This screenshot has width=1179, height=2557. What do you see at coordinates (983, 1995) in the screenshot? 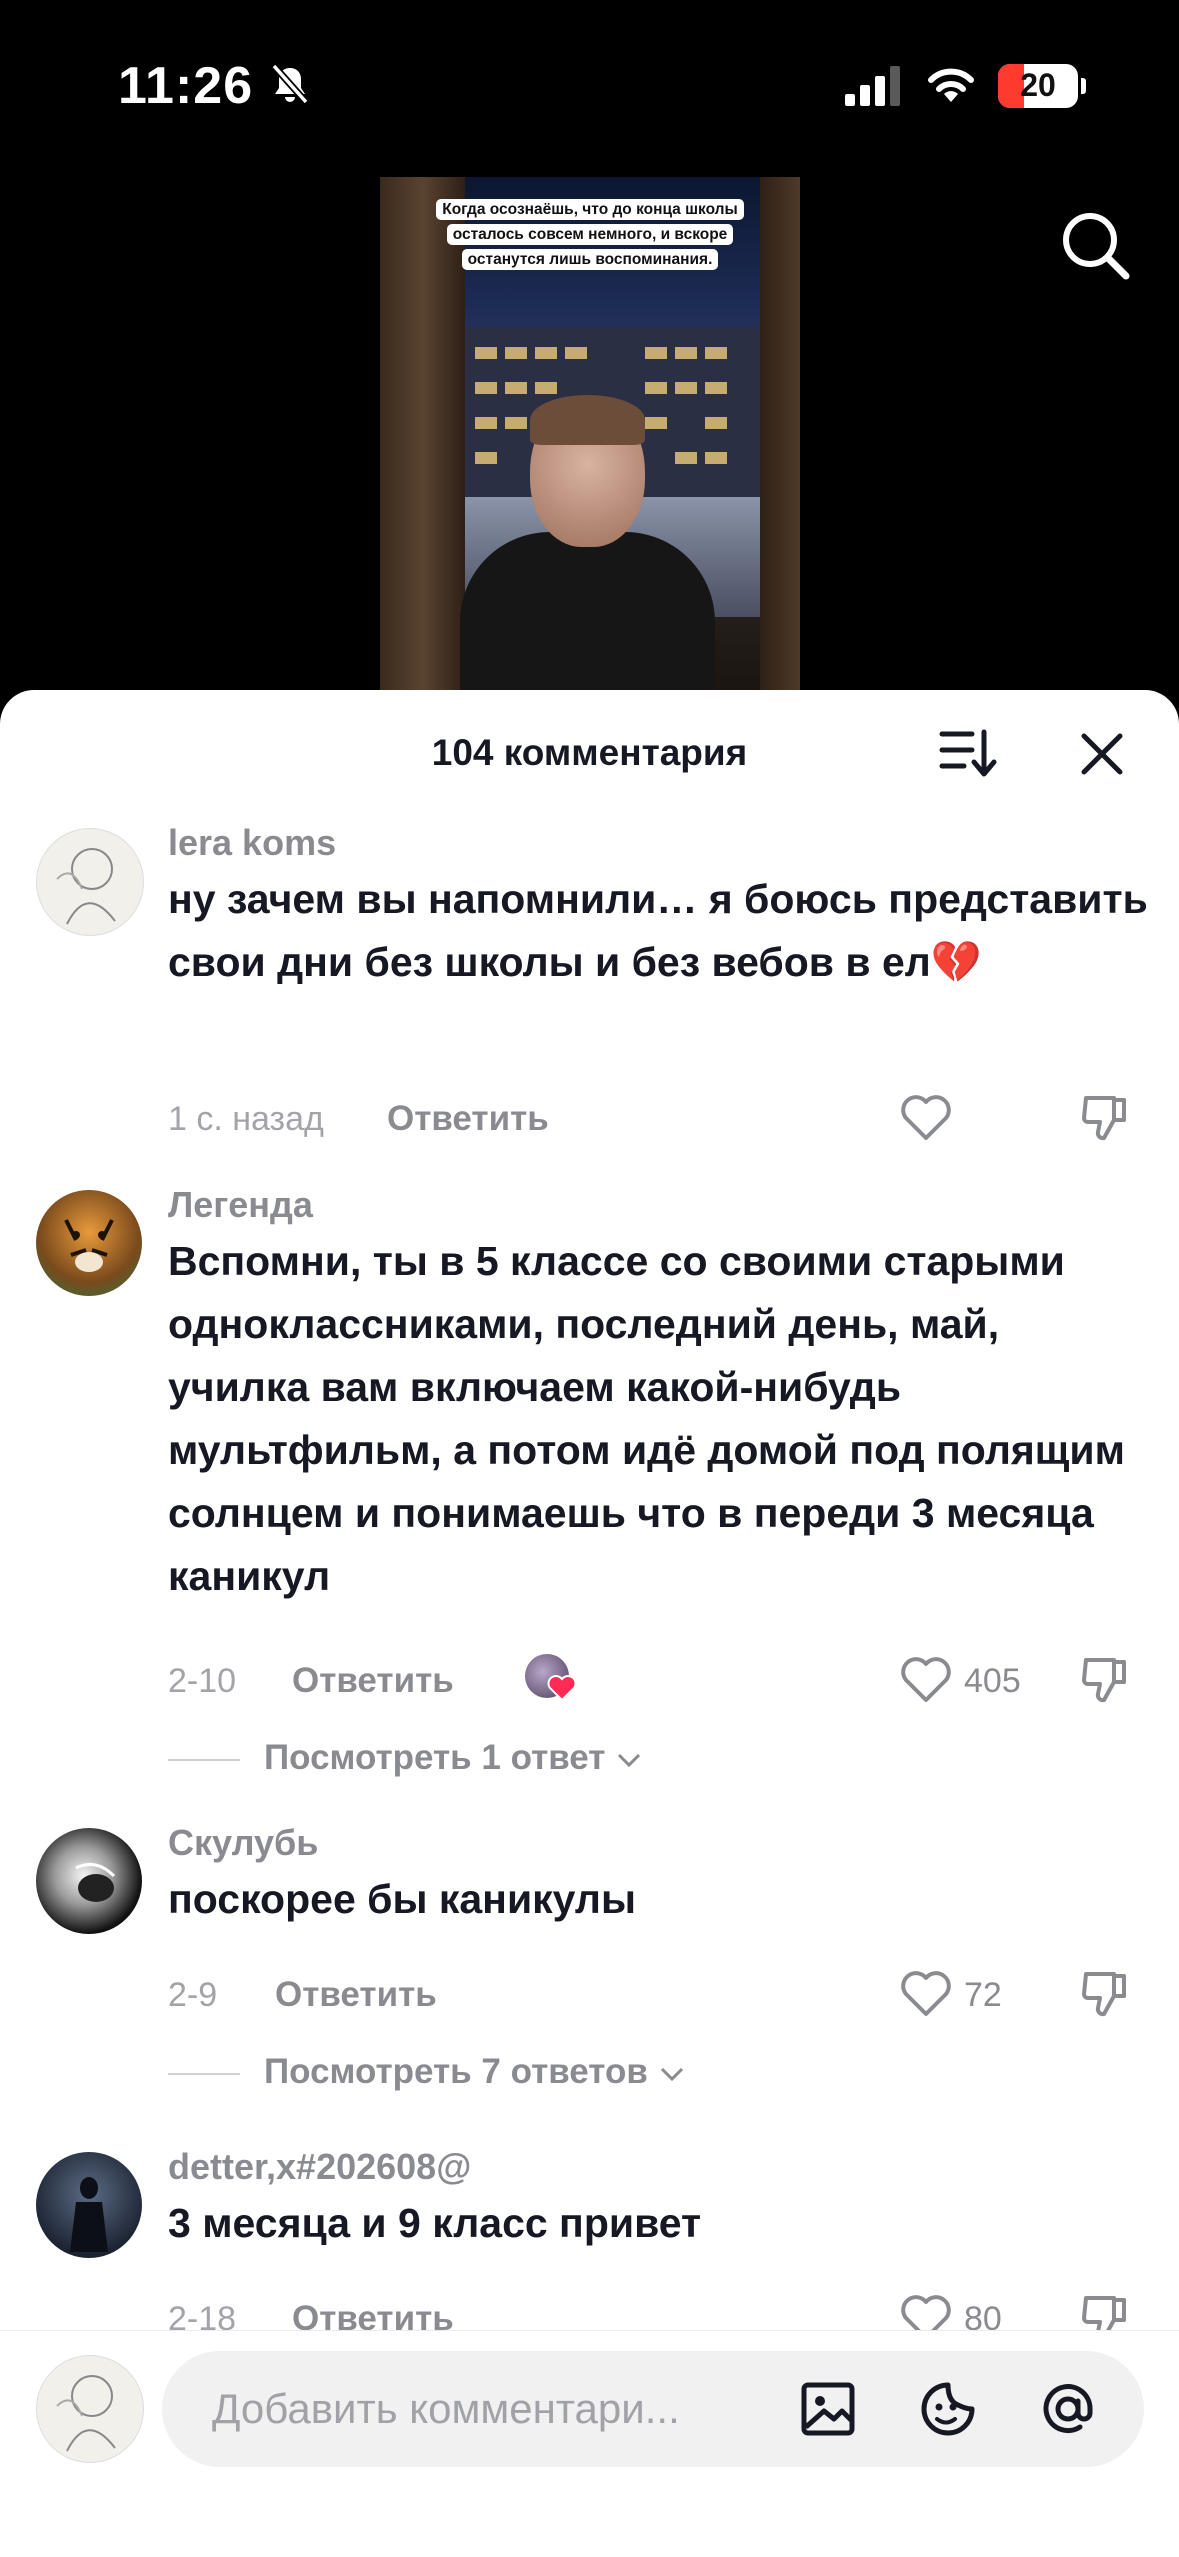
I see `like-count: 72` at bounding box center [983, 1995].